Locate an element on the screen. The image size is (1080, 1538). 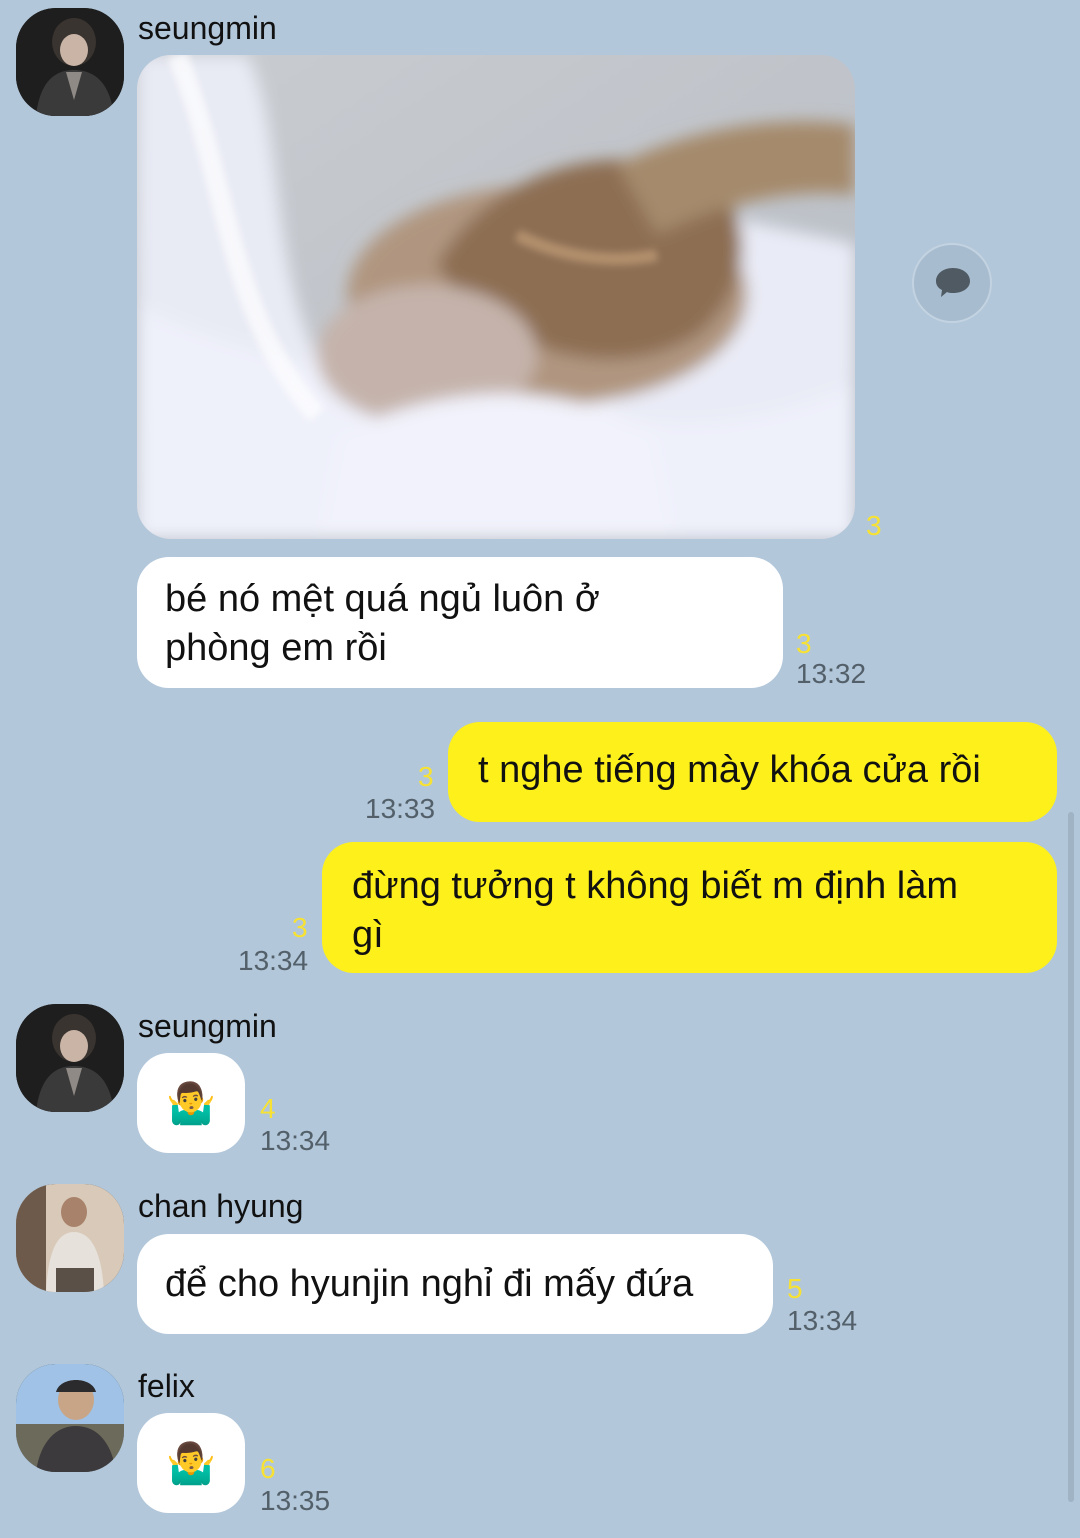
speech-bubble-icon is located at coordinates (953, 282).